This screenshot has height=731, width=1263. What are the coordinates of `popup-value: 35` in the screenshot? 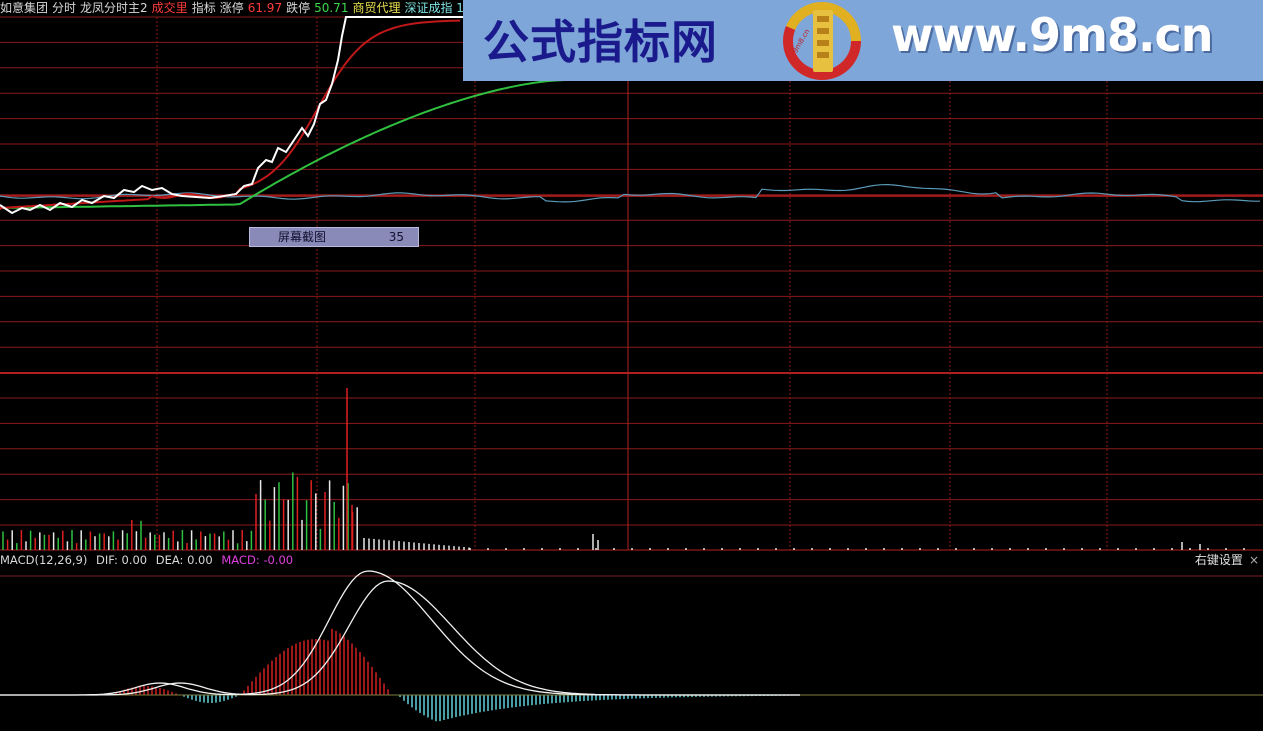 It's located at (396, 237).